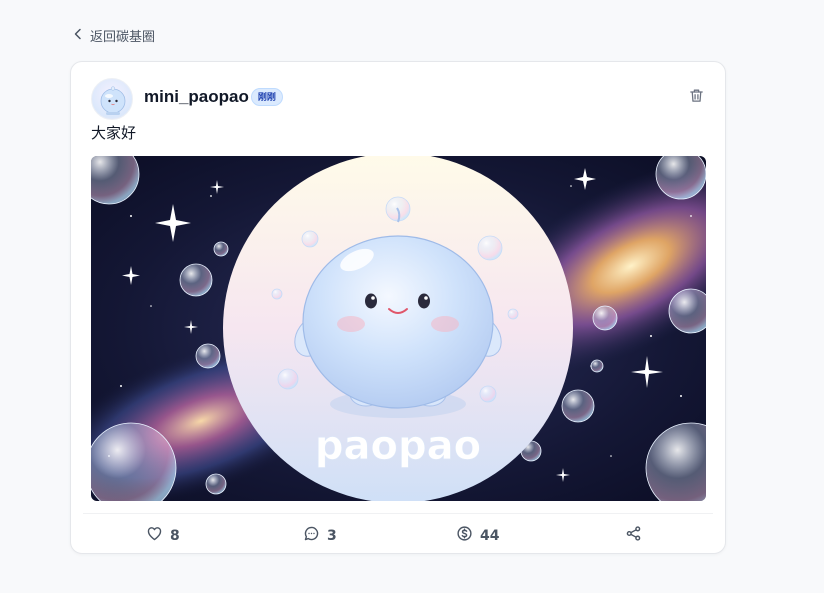 The height and width of the screenshot is (593, 824). I want to click on post-actions: 8 3 44, so click(398, 534).